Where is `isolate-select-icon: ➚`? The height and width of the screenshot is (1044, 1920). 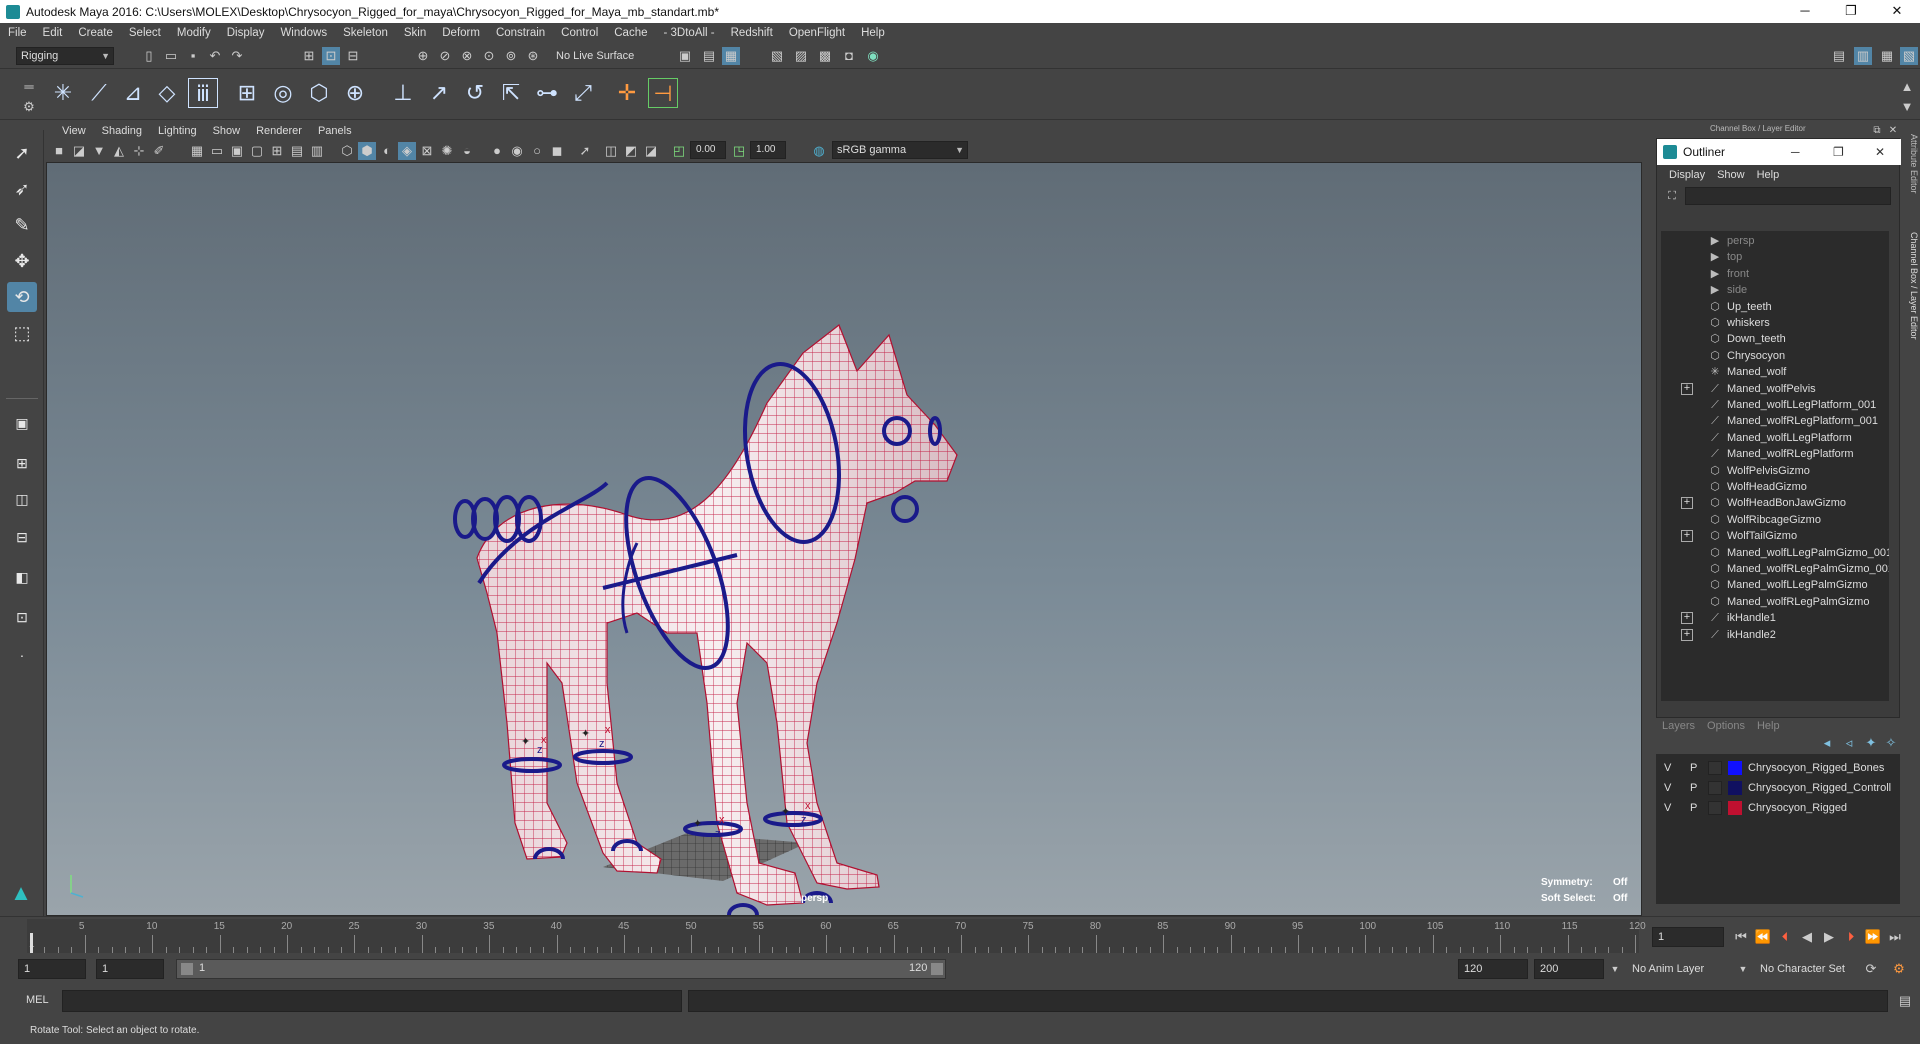 isolate-select-icon: ➚ is located at coordinates (585, 151).